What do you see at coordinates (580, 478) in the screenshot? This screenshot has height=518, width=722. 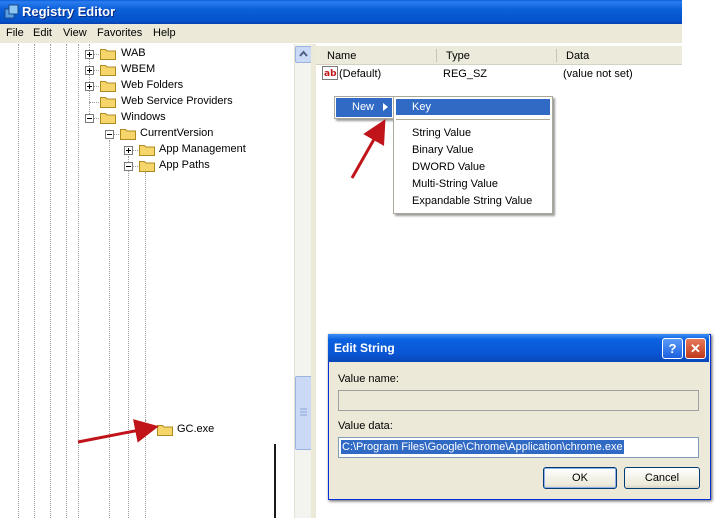 I see `ok-button: OK` at bounding box center [580, 478].